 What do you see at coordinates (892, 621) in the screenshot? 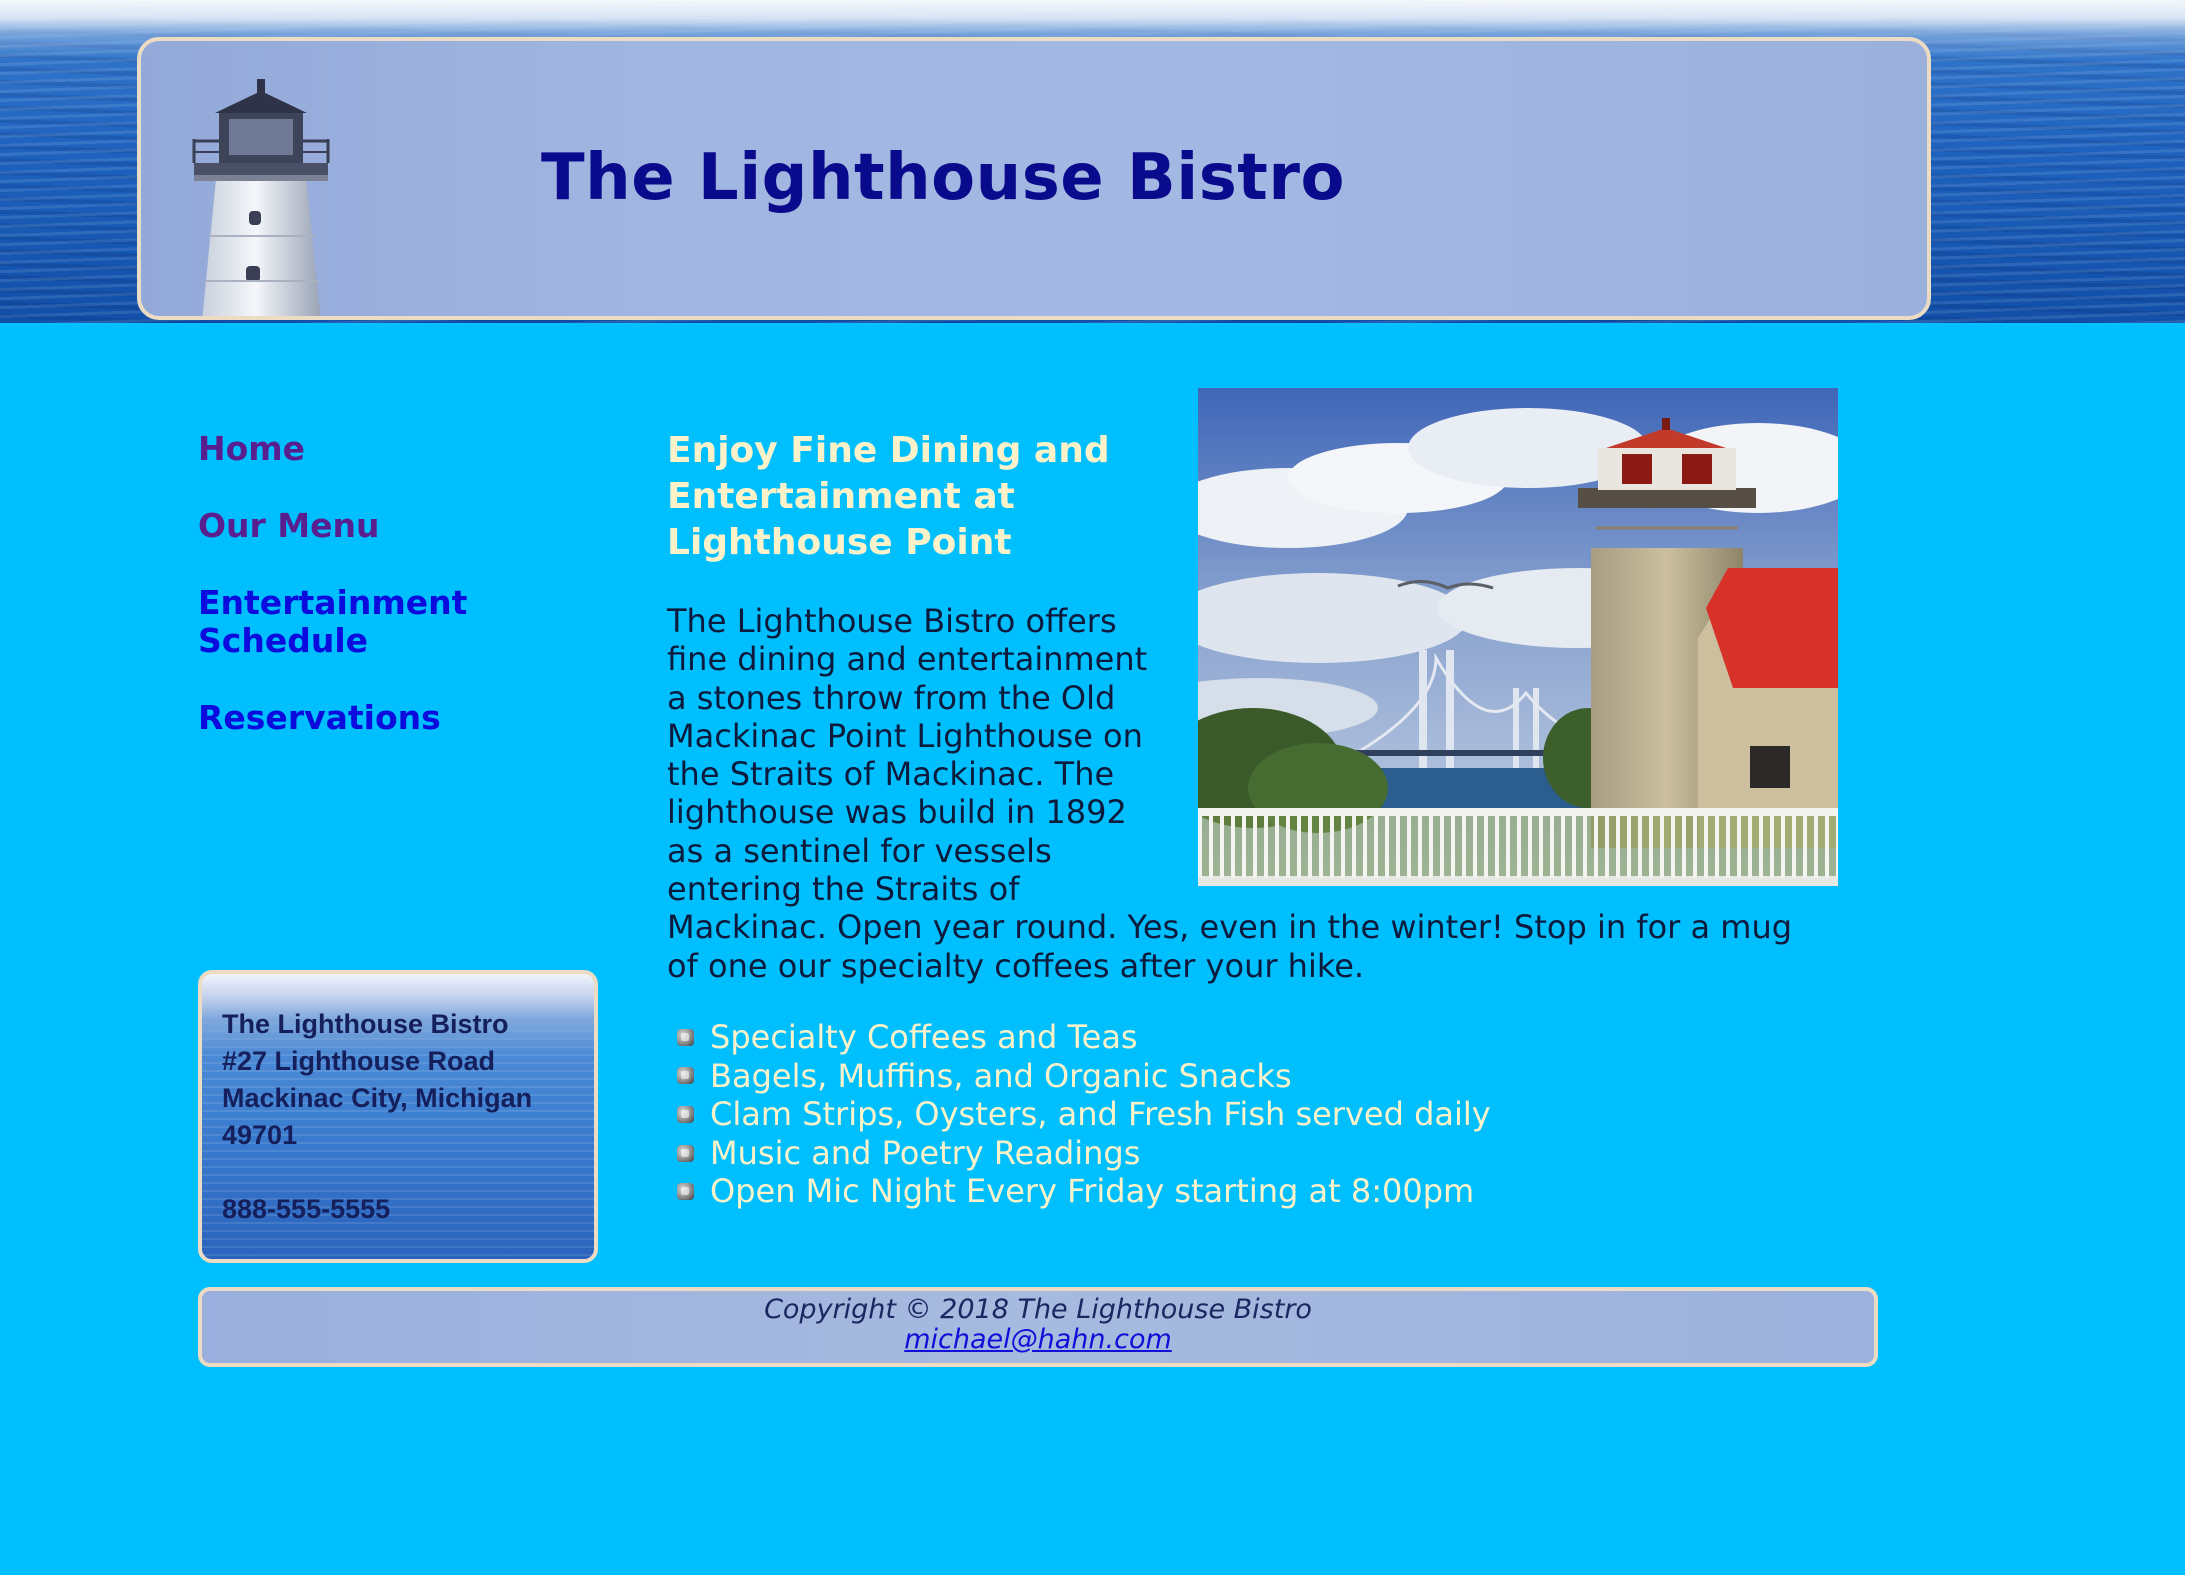
I see `intro-line: The Lighthouse Bistro offers` at bounding box center [892, 621].